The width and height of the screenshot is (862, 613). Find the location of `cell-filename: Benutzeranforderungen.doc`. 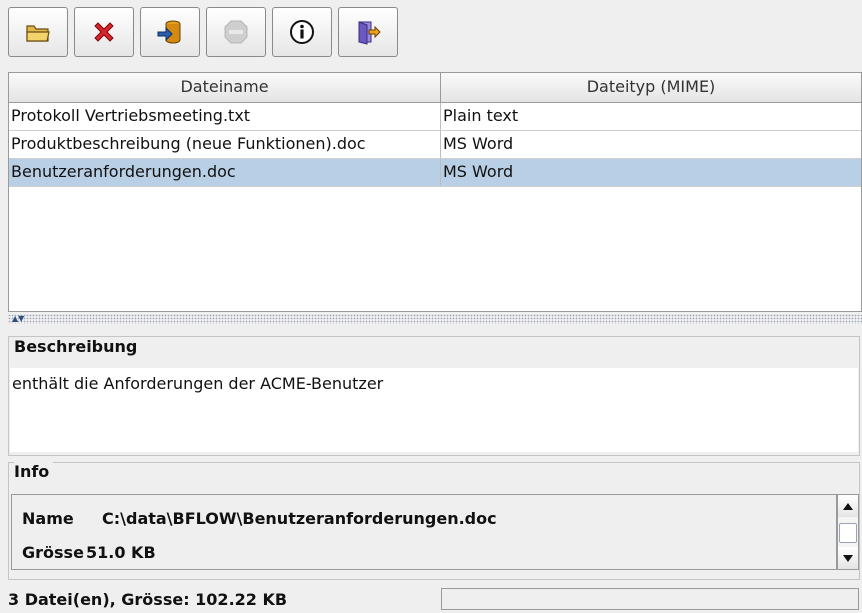

cell-filename: Benutzeranforderungen.doc is located at coordinates (225, 172).